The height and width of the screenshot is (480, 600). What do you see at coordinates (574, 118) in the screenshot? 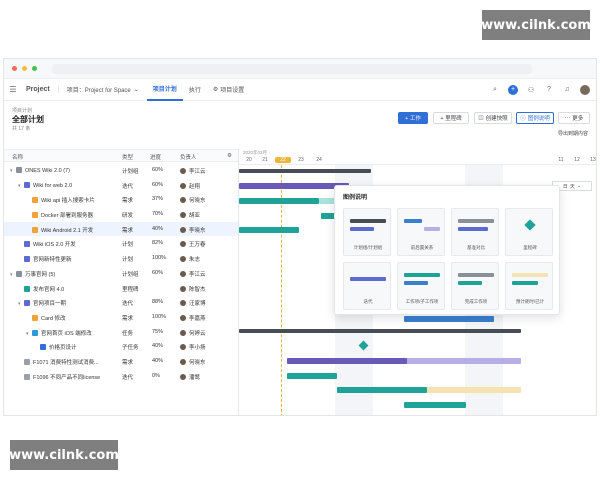
I see `more-button: ⋯ 更多` at bounding box center [574, 118].